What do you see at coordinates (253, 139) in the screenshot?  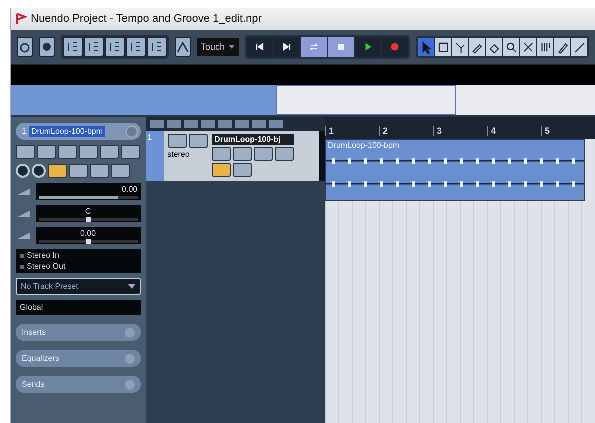 I see `track-name: DrumLoop-100-bj` at bounding box center [253, 139].